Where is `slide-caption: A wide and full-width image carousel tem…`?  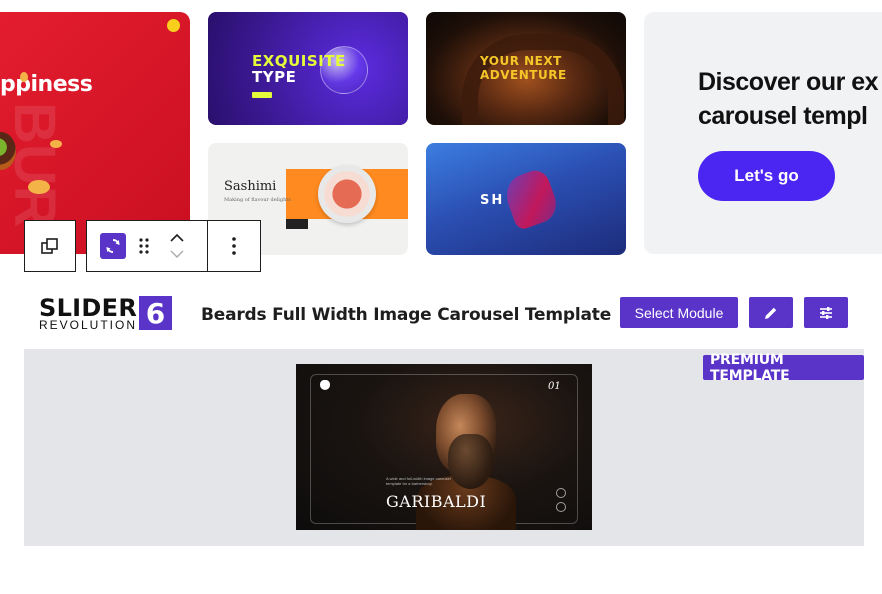 slide-caption: A wide and full-width image carousel tem… is located at coordinates (418, 481).